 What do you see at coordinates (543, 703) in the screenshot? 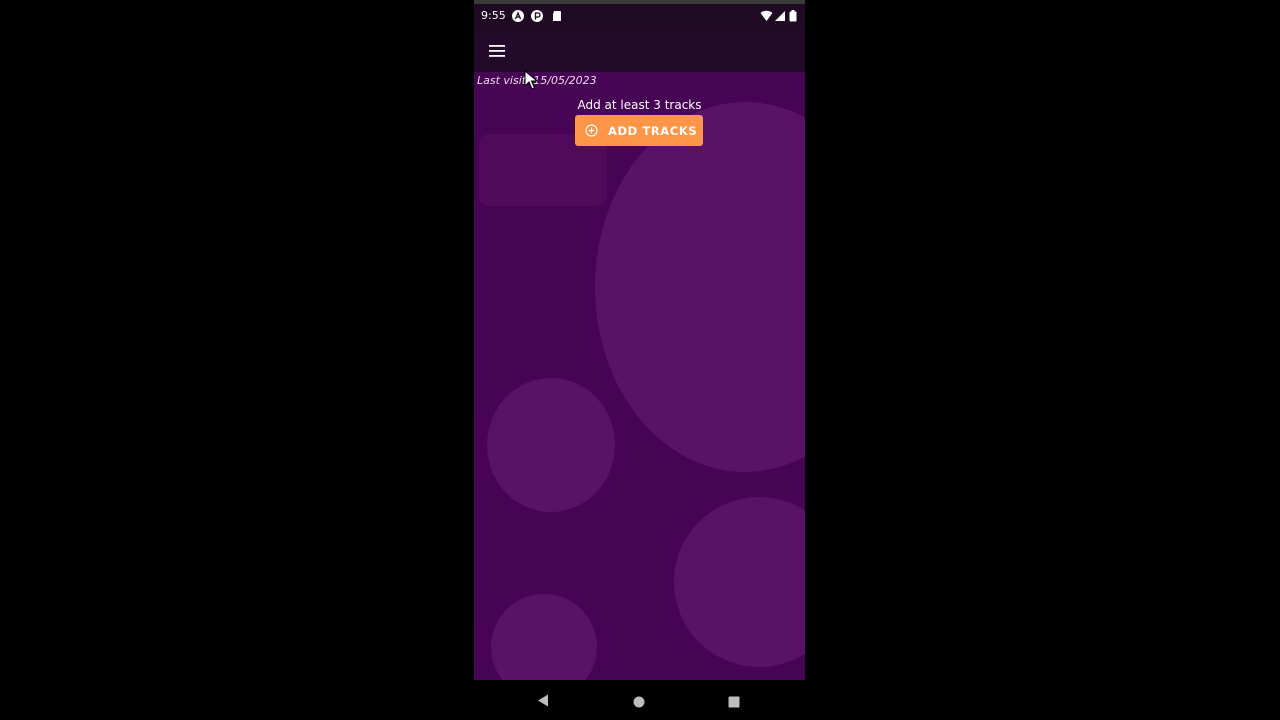
I see `back-triangle-icon` at bounding box center [543, 703].